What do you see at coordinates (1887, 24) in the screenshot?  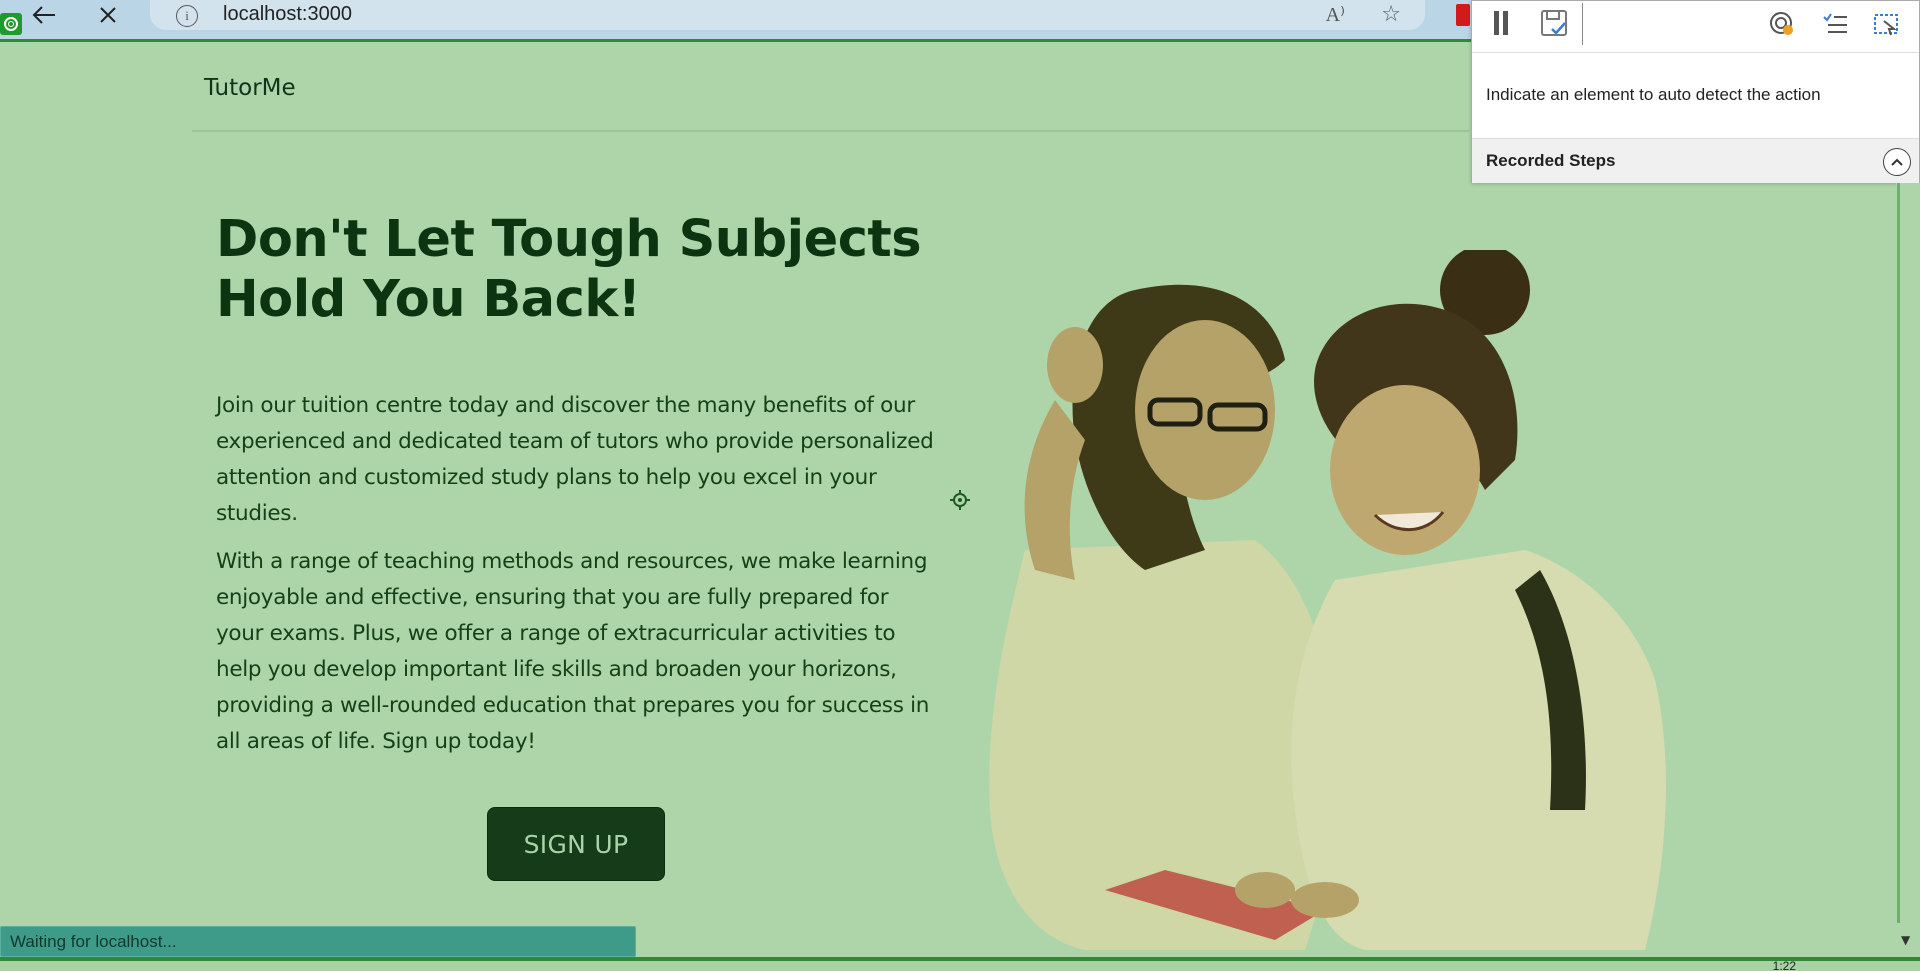 I see `select-element-icon` at bounding box center [1887, 24].